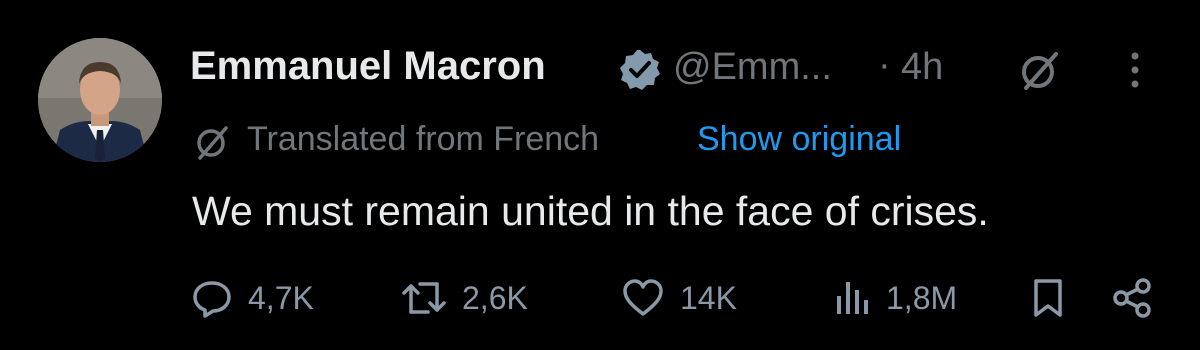  Describe the element at coordinates (424, 298) in the screenshot. I see `repost-icon` at that location.